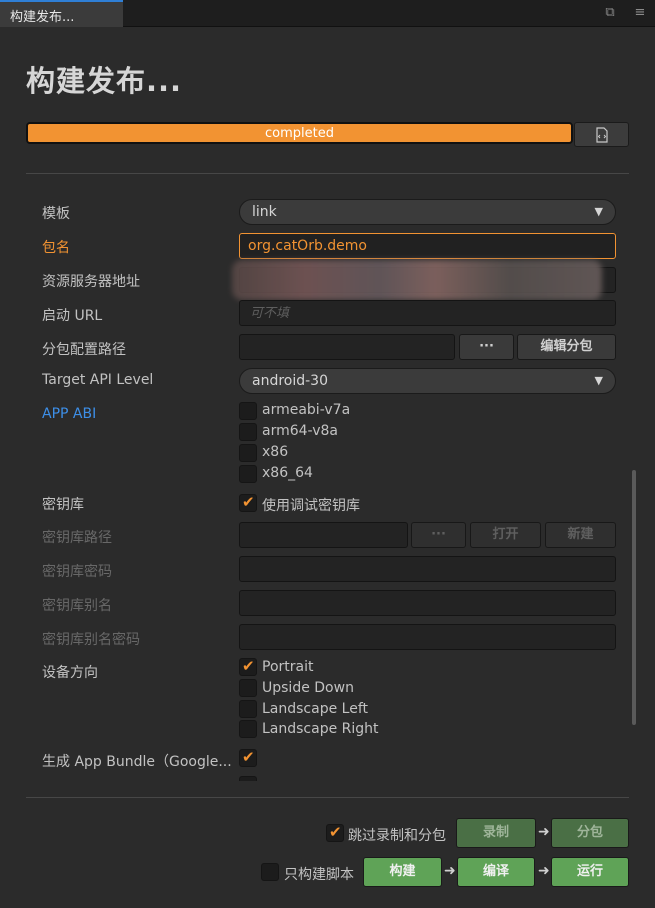 The image size is (655, 908). I want to click on keystore-path-label: 密钥库路径, so click(77, 538).